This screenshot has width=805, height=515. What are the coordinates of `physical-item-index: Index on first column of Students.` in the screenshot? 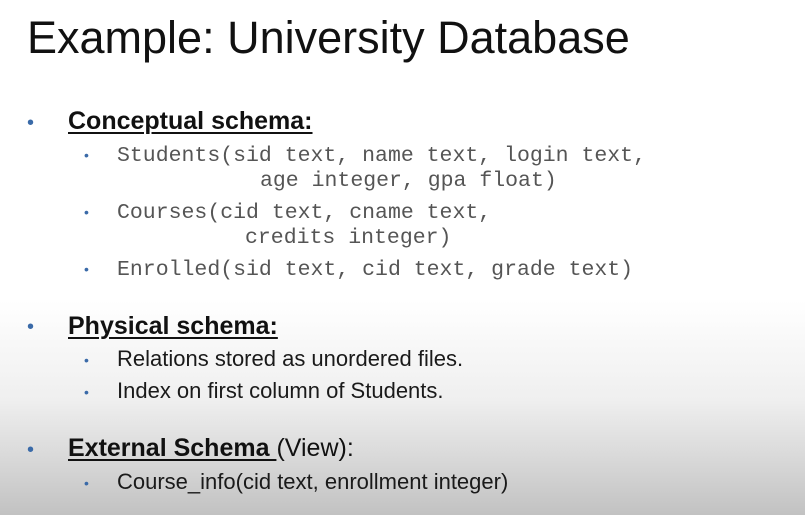 It's located at (280, 390).